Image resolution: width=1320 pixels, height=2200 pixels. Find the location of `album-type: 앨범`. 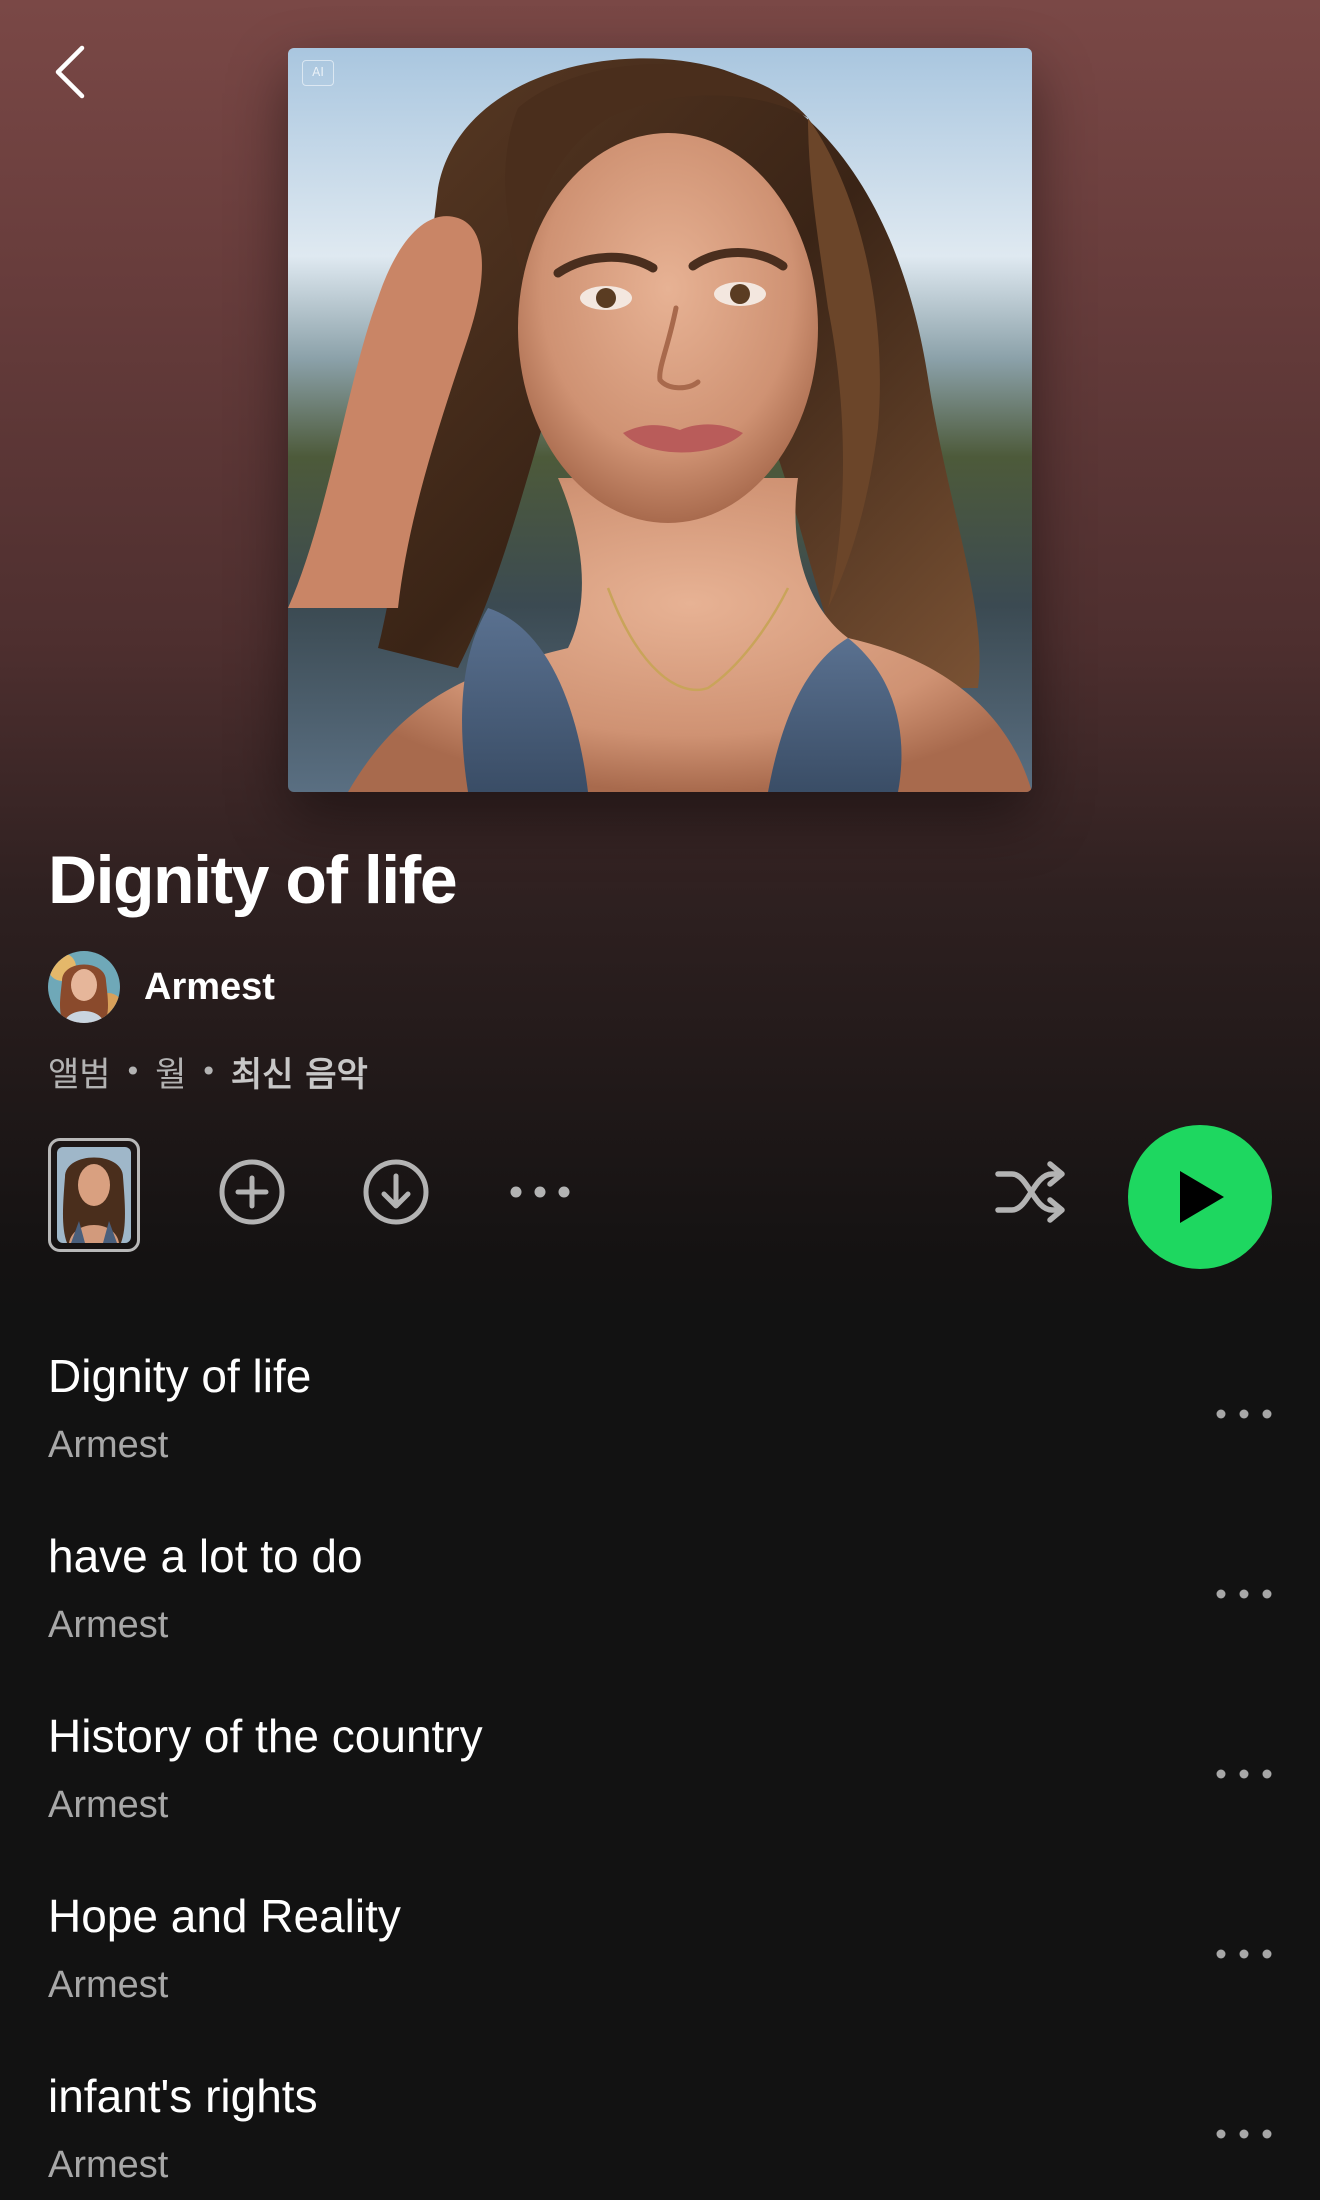

album-type: 앨범 is located at coordinates (79, 1074).